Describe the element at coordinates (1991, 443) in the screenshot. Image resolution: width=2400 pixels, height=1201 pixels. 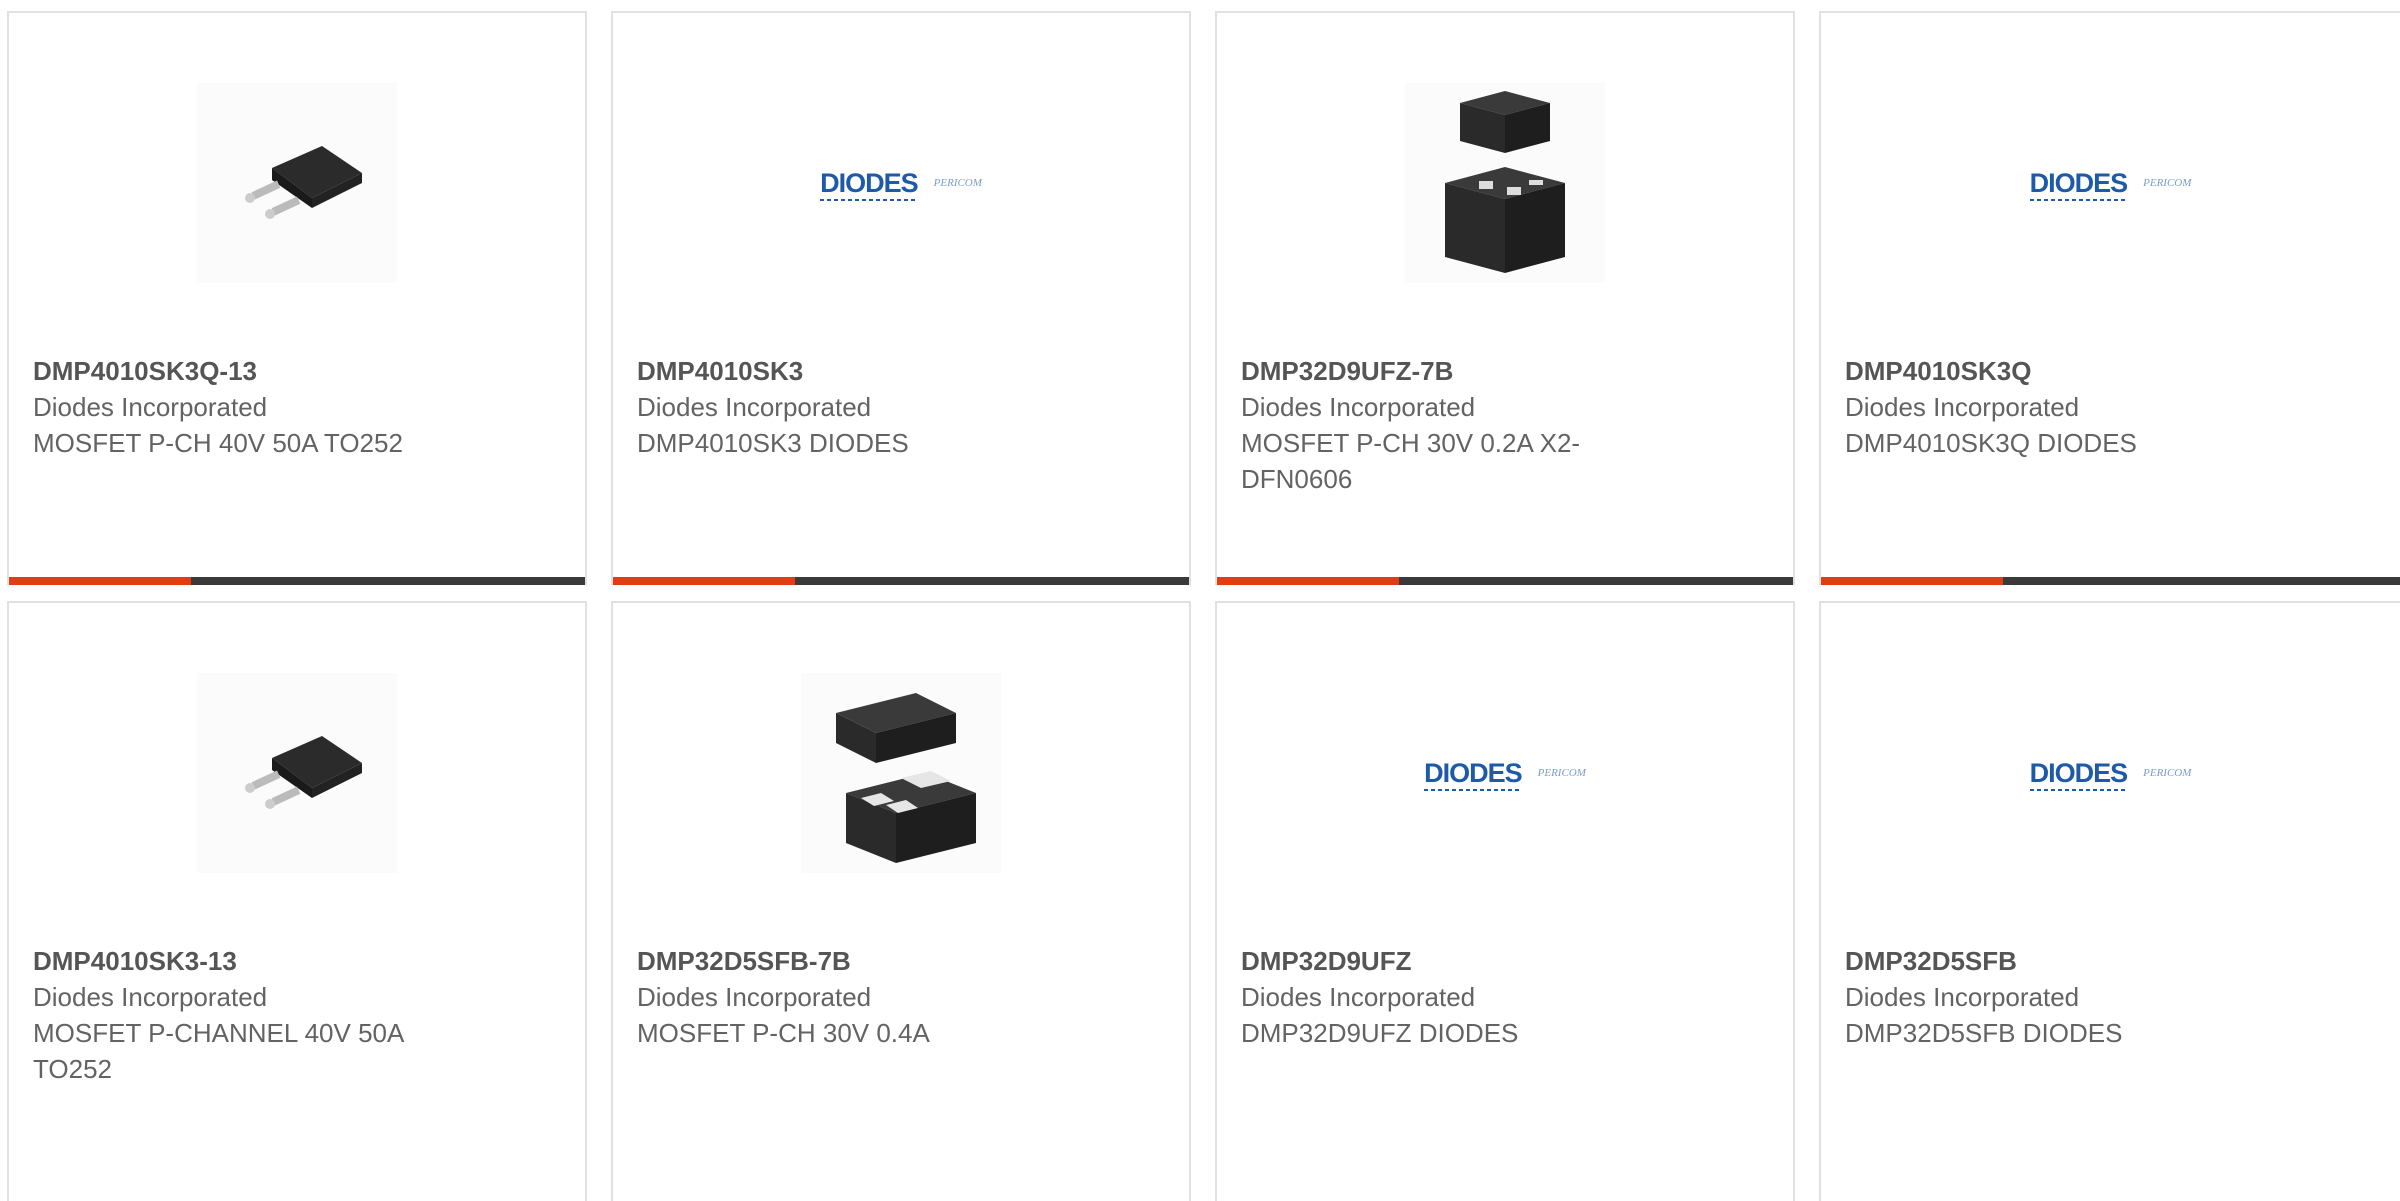
I see `description: DMP4010SK3Q DIODES` at that location.